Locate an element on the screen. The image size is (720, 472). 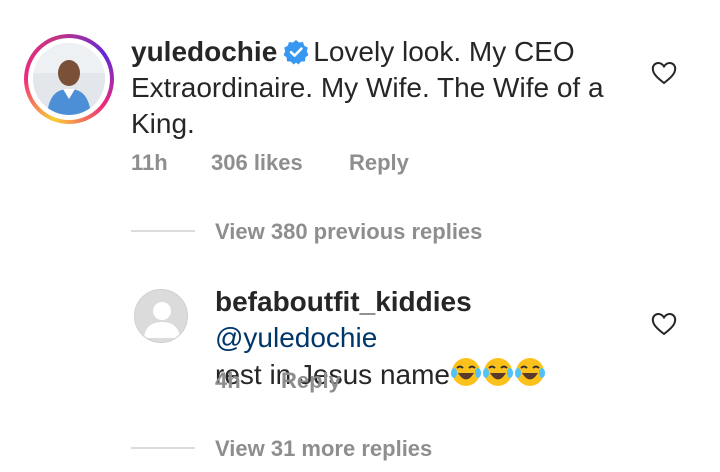
emoji-group is located at coordinates (498, 376).